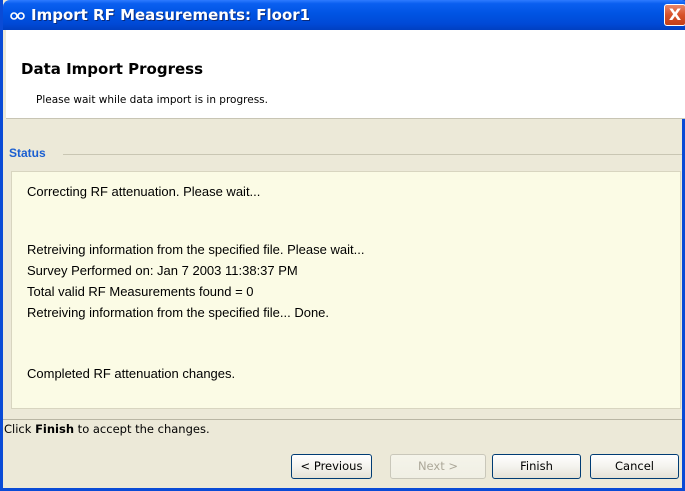 The image size is (685, 491). I want to click on log-line: Completed RF attenuation changes., so click(131, 373).